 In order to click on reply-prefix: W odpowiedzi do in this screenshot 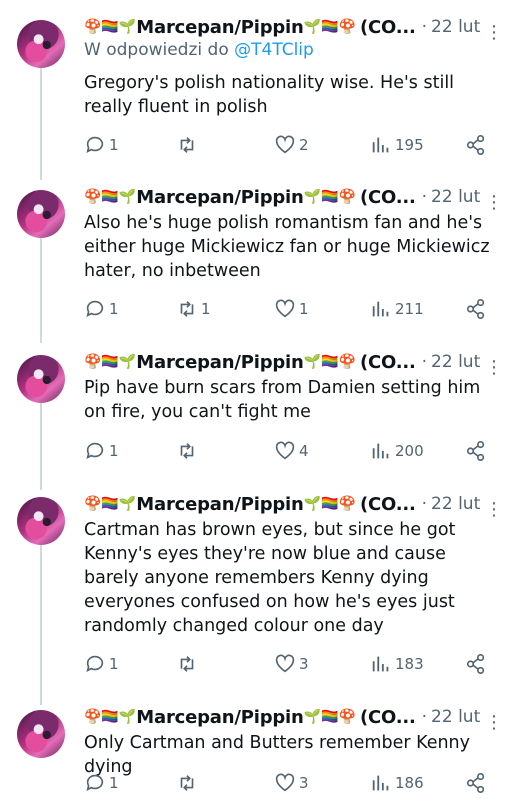, I will do `click(156, 50)`.